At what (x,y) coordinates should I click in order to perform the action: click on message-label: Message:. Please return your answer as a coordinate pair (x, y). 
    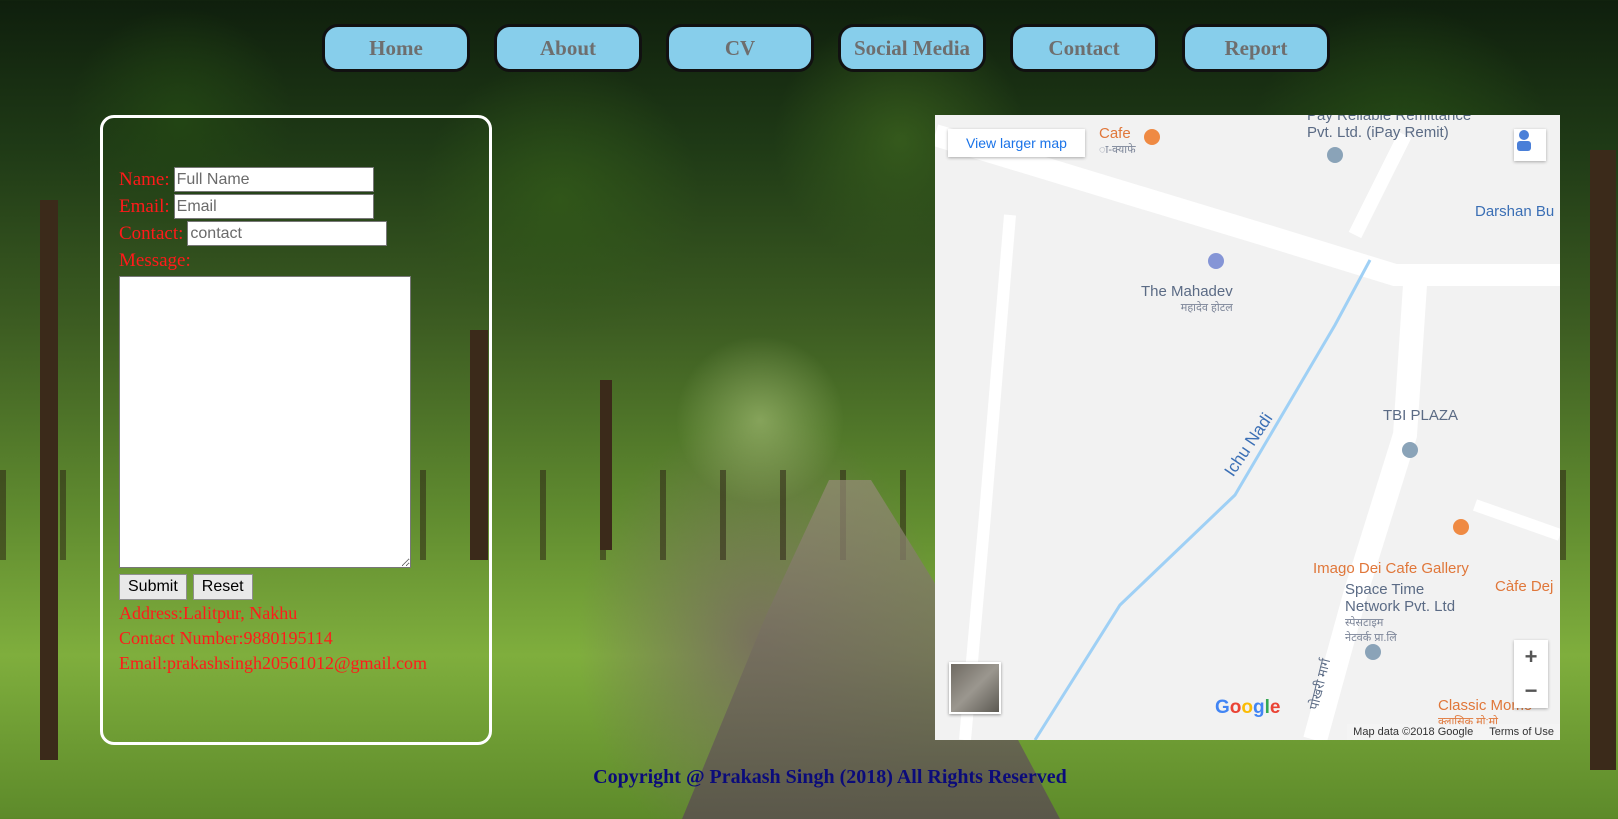
    Looking at the image, I should click on (155, 260).